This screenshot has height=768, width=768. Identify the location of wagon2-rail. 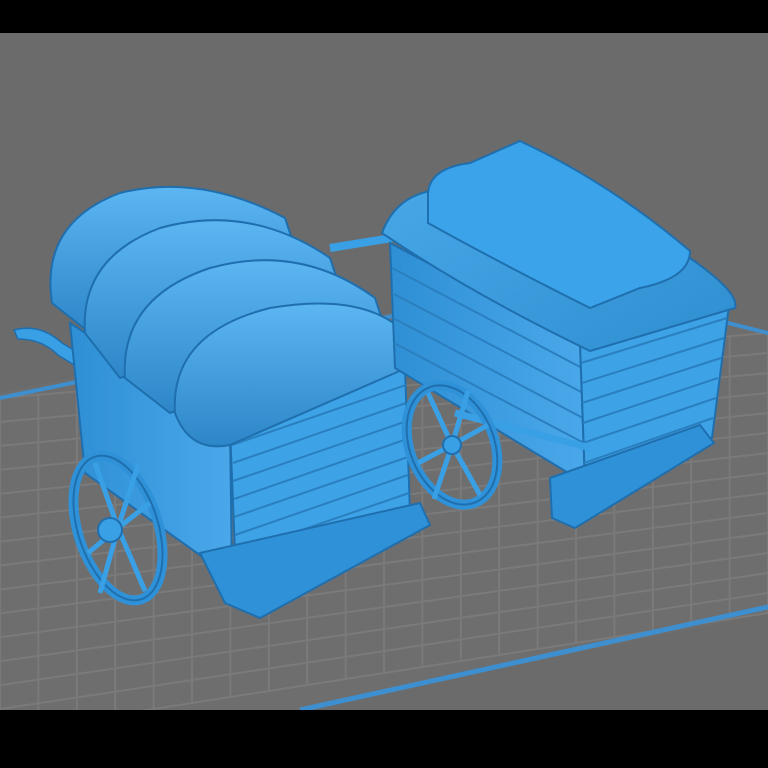
(361, 243).